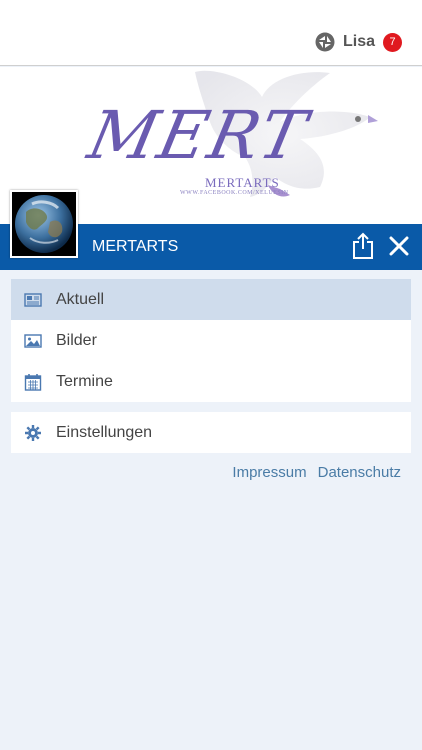 The height and width of the screenshot is (750, 422). What do you see at coordinates (33, 299) in the screenshot?
I see `newspaper-icon` at bounding box center [33, 299].